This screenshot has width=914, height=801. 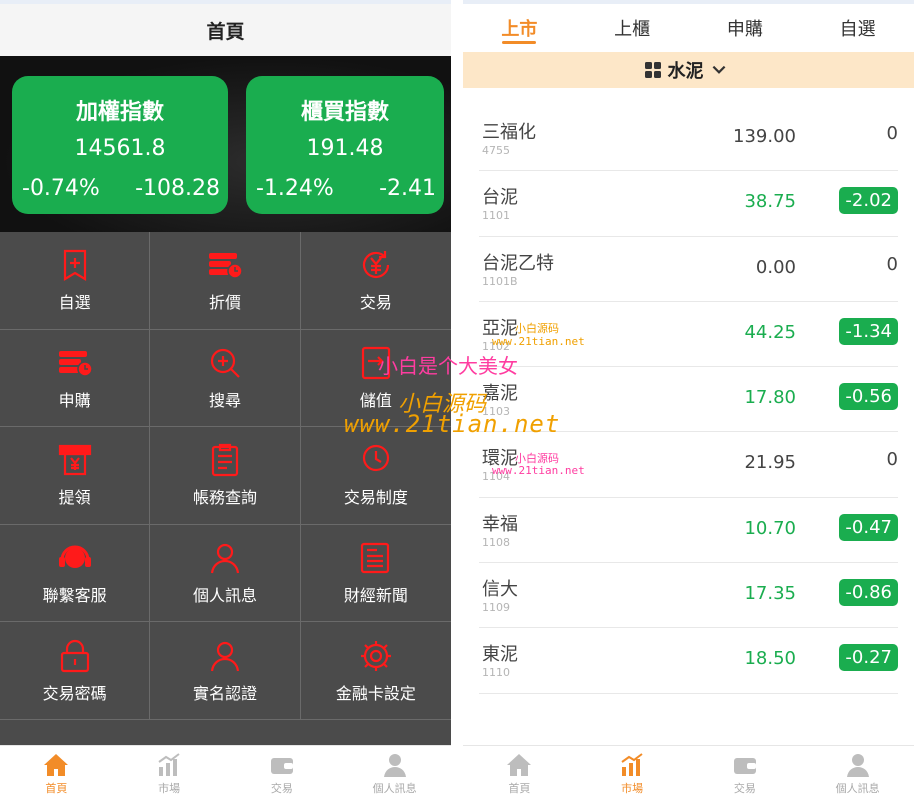 What do you see at coordinates (500, 655) in the screenshot?
I see `stock-name: 東泥` at bounding box center [500, 655].